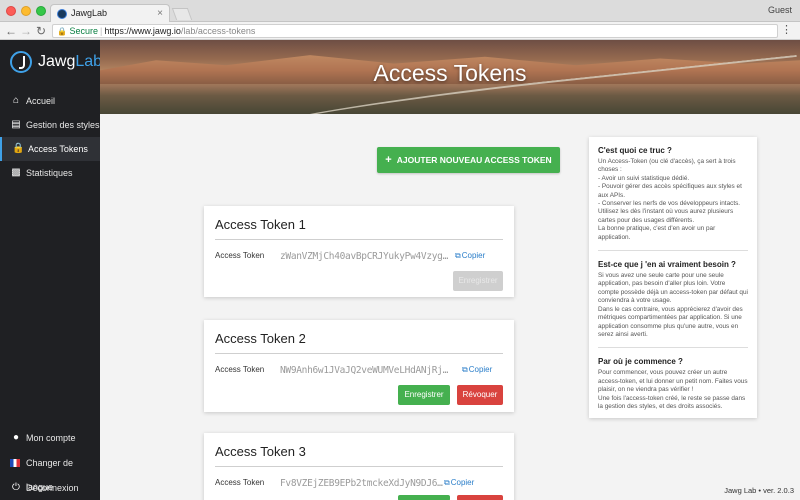 The width and height of the screenshot is (800, 500). I want to click on sidebar-item-statistiques: ▩ Statistiques, so click(50, 173).